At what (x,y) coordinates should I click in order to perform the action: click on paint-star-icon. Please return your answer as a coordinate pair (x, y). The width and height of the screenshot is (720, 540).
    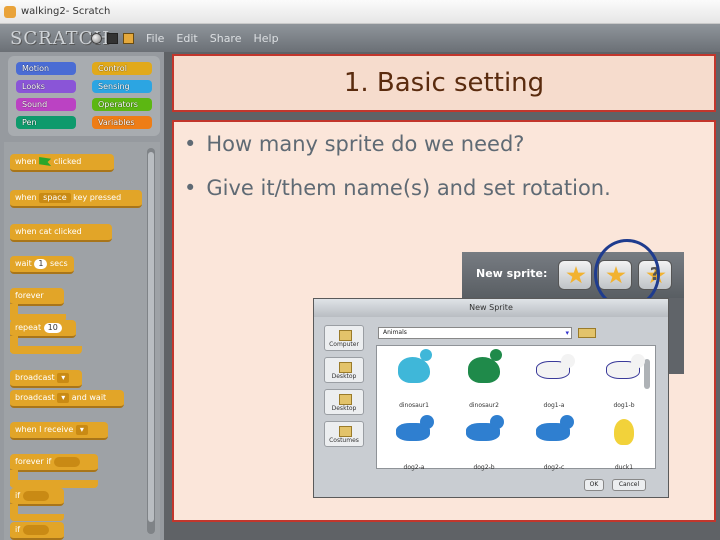
    Looking at the image, I should click on (576, 275).